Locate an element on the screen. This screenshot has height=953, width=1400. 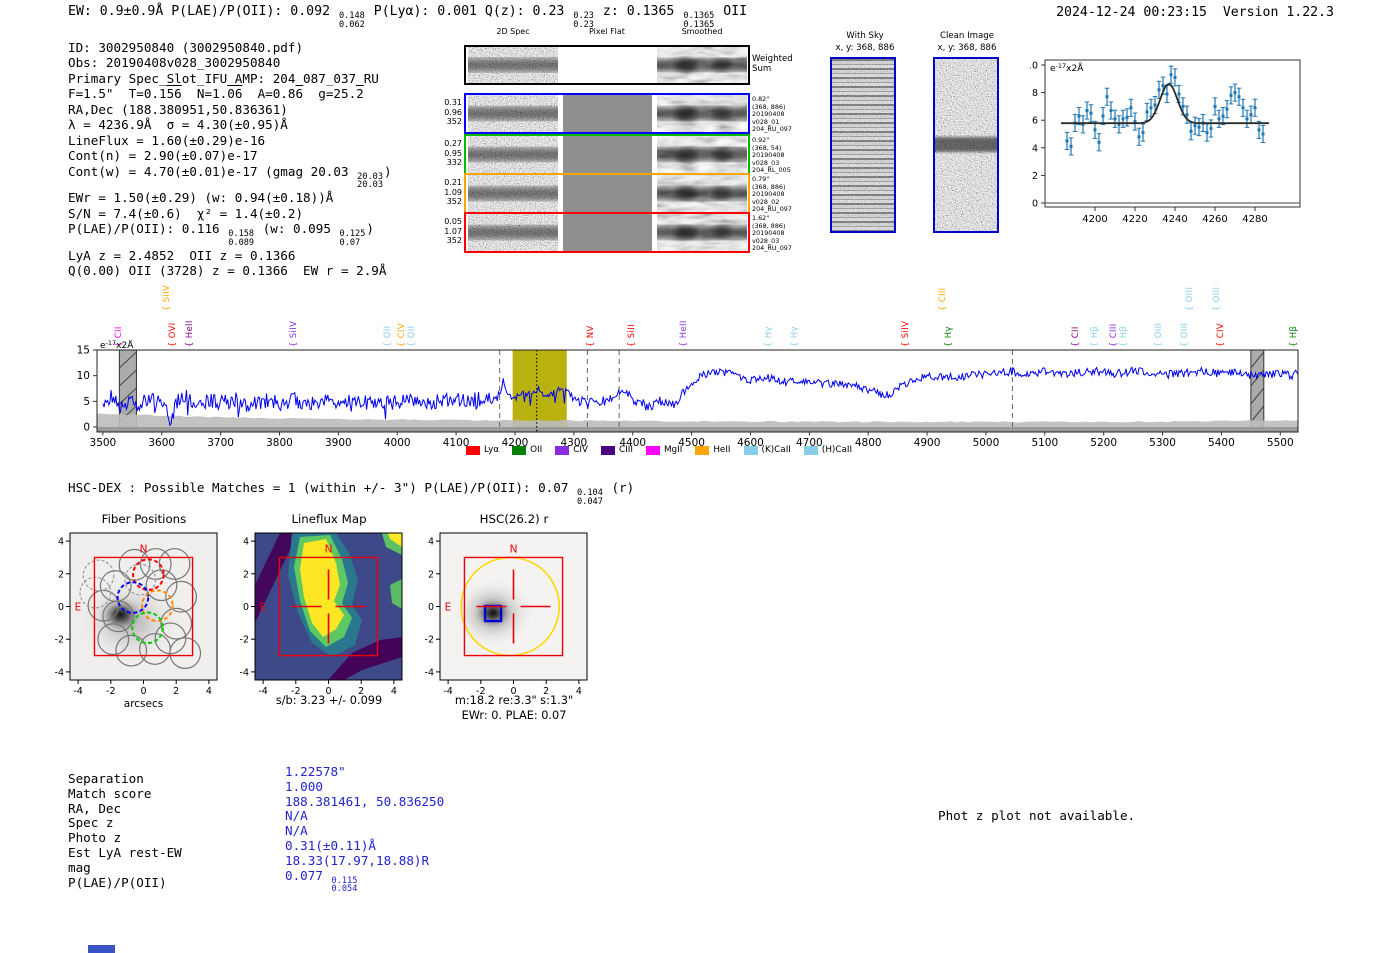
legend-item: HeII is located at coordinates (713, 450).